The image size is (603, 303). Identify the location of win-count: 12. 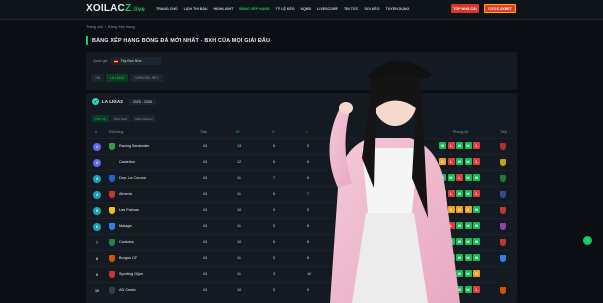
(239, 162).